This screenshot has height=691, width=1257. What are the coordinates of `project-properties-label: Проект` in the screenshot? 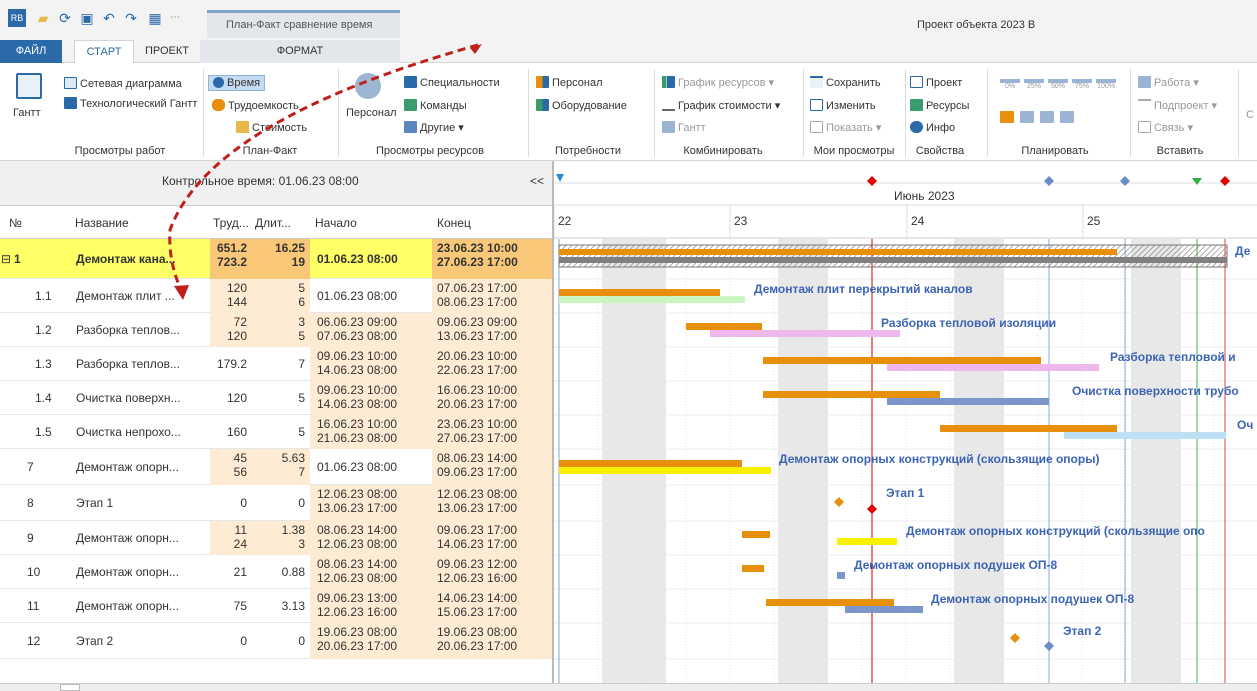 It's located at (944, 83).